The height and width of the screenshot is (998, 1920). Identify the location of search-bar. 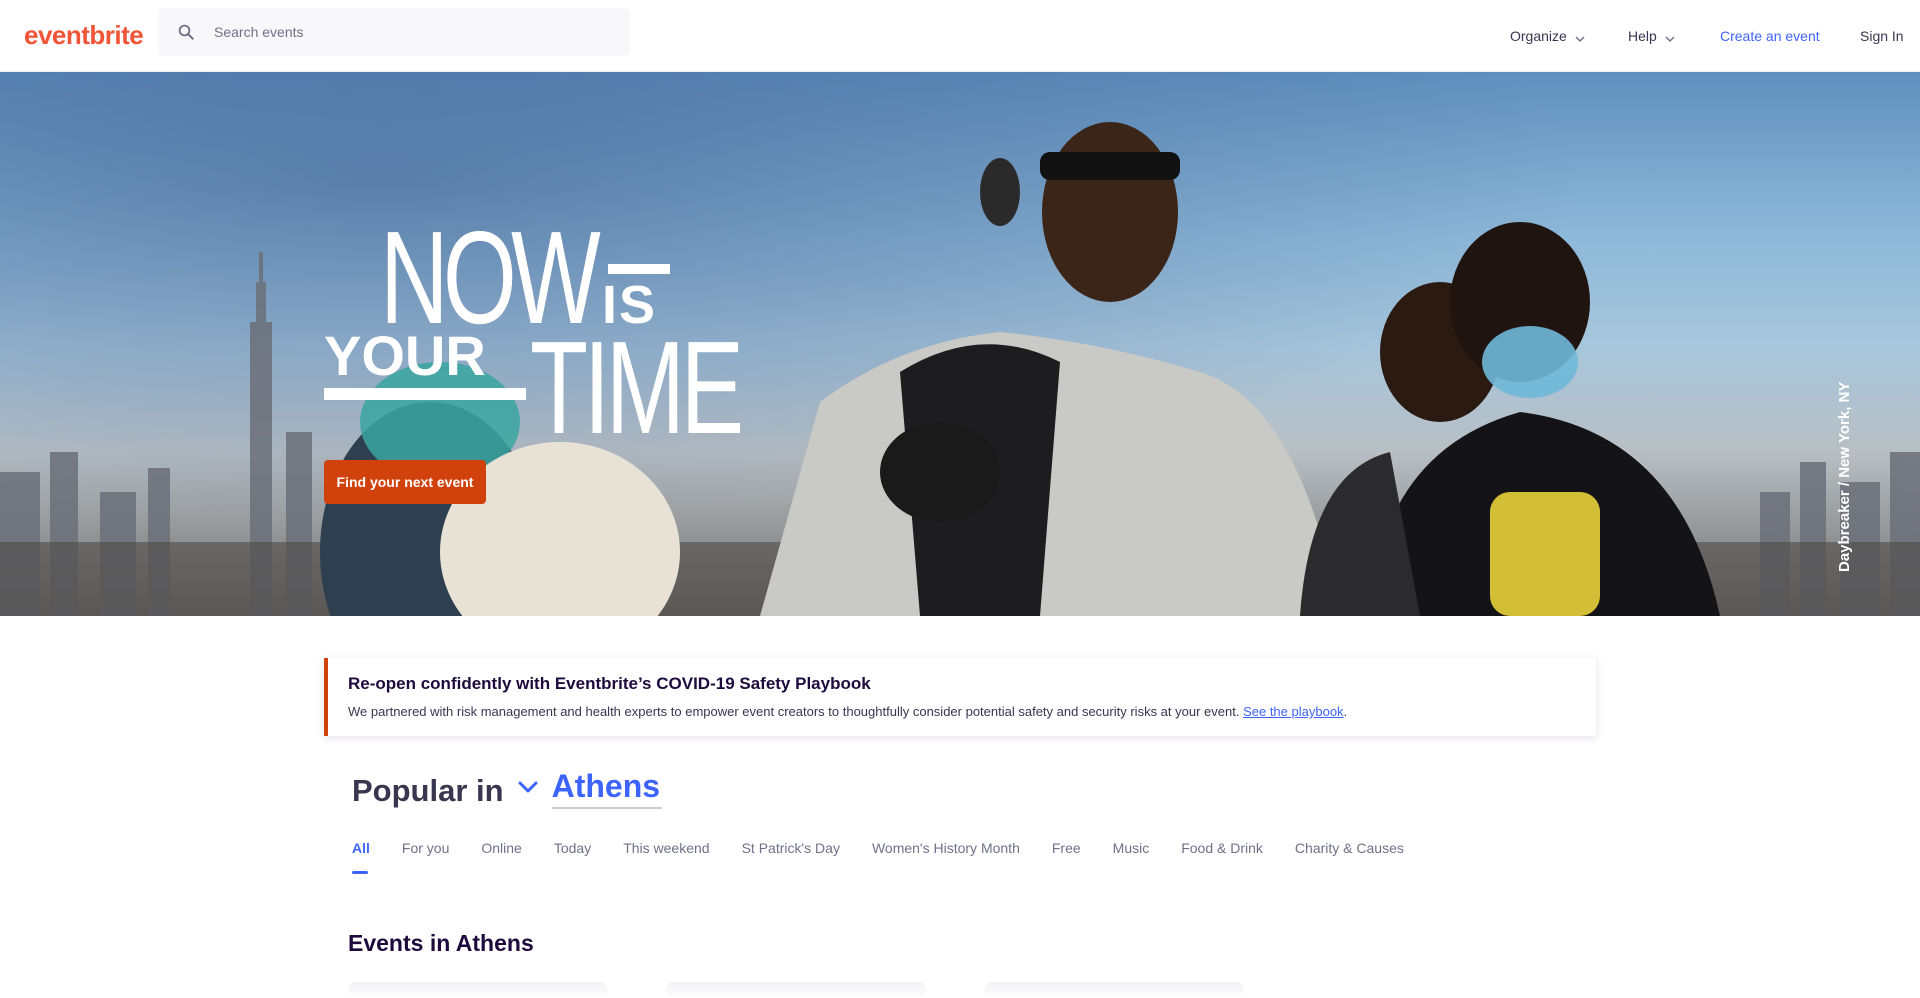
(394, 32).